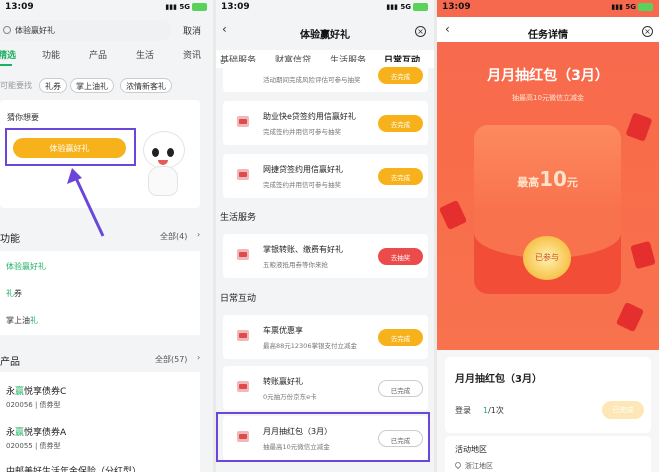 The height and width of the screenshot is (472, 659). I want to click on task-name: 网捷贷签约用信赢好礼, so click(303, 169).